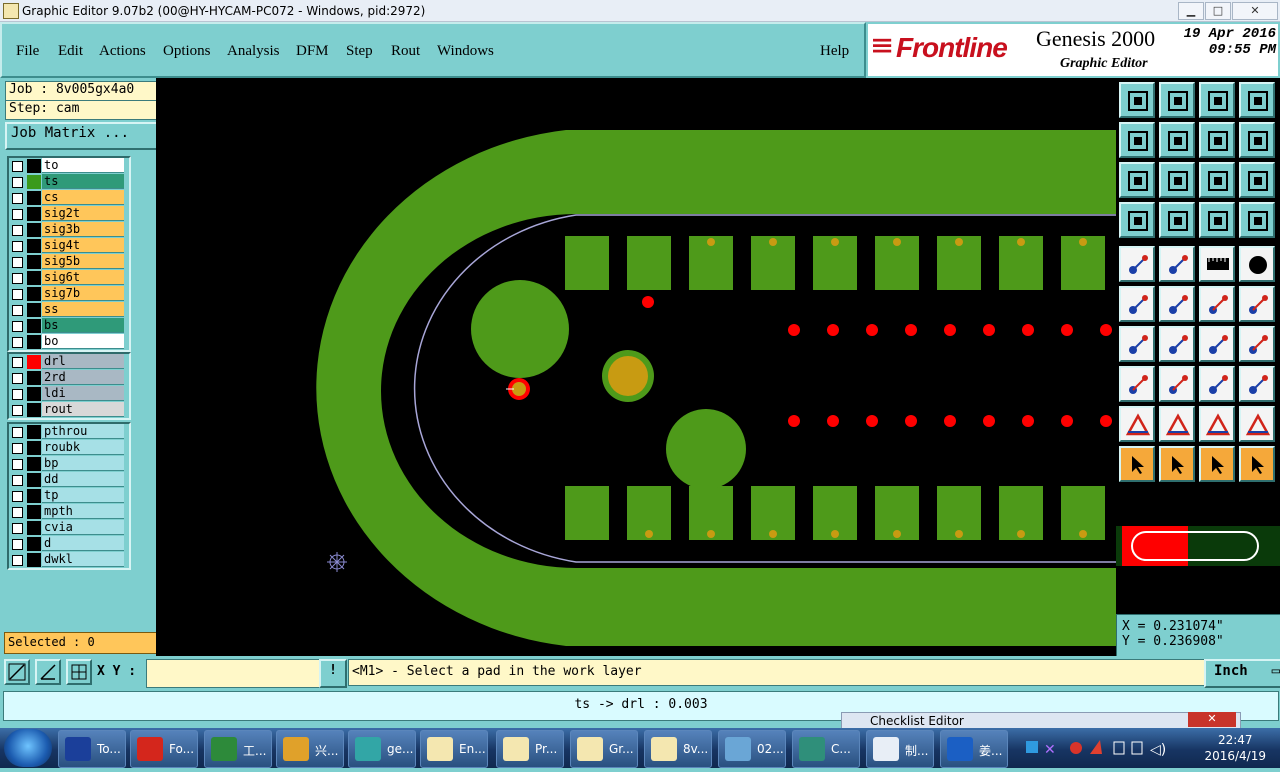 This screenshot has width=1280, height=772. What do you see at coordinates (1217, 140) in the screenshot?
I see `tool-swap-button` at bounding box center [1217, 140].